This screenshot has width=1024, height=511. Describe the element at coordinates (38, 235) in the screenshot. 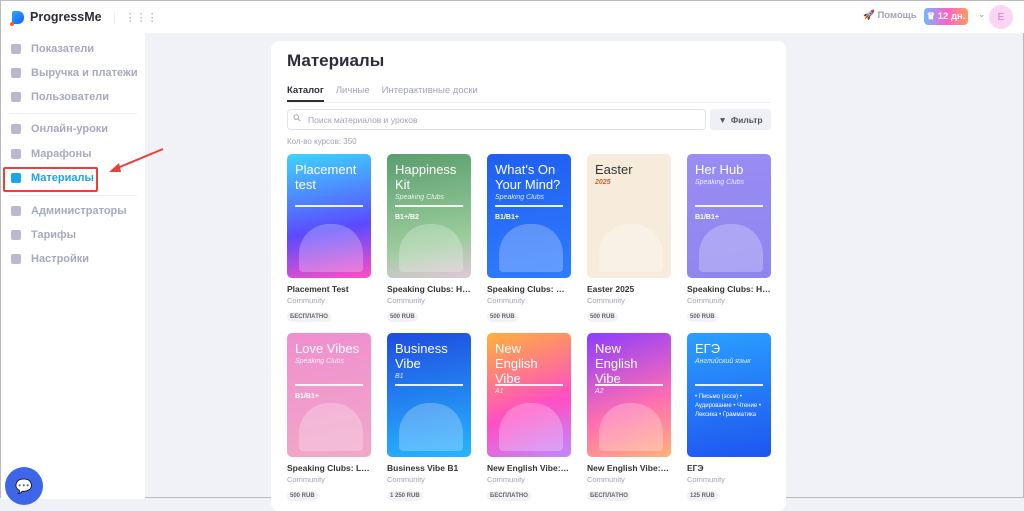

I see `sidebar-item: Тарифы` at that location.